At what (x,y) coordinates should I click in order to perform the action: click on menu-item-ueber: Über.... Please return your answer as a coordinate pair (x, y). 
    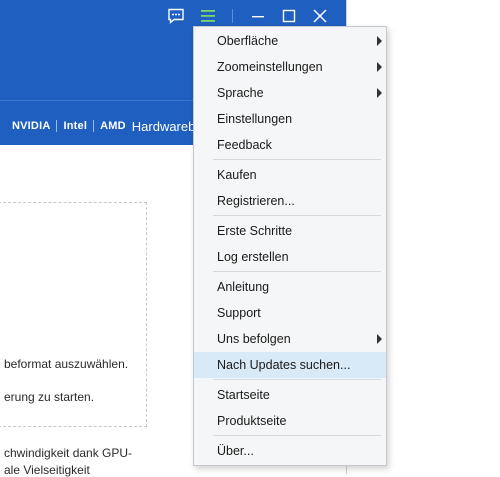
    Looking at the image, I should click on (290, 451).